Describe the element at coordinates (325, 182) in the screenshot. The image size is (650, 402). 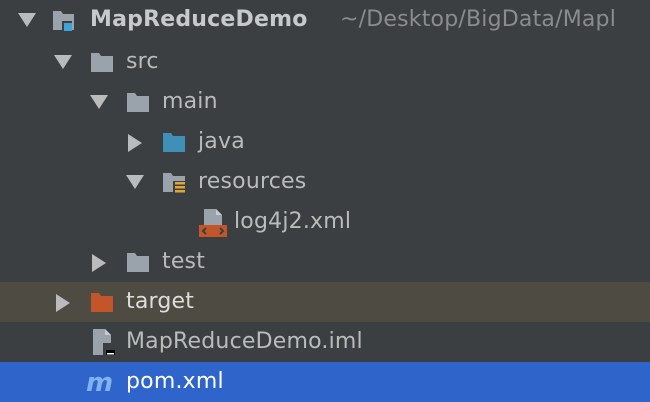
I see `tree-row-resources: resources` at that location.